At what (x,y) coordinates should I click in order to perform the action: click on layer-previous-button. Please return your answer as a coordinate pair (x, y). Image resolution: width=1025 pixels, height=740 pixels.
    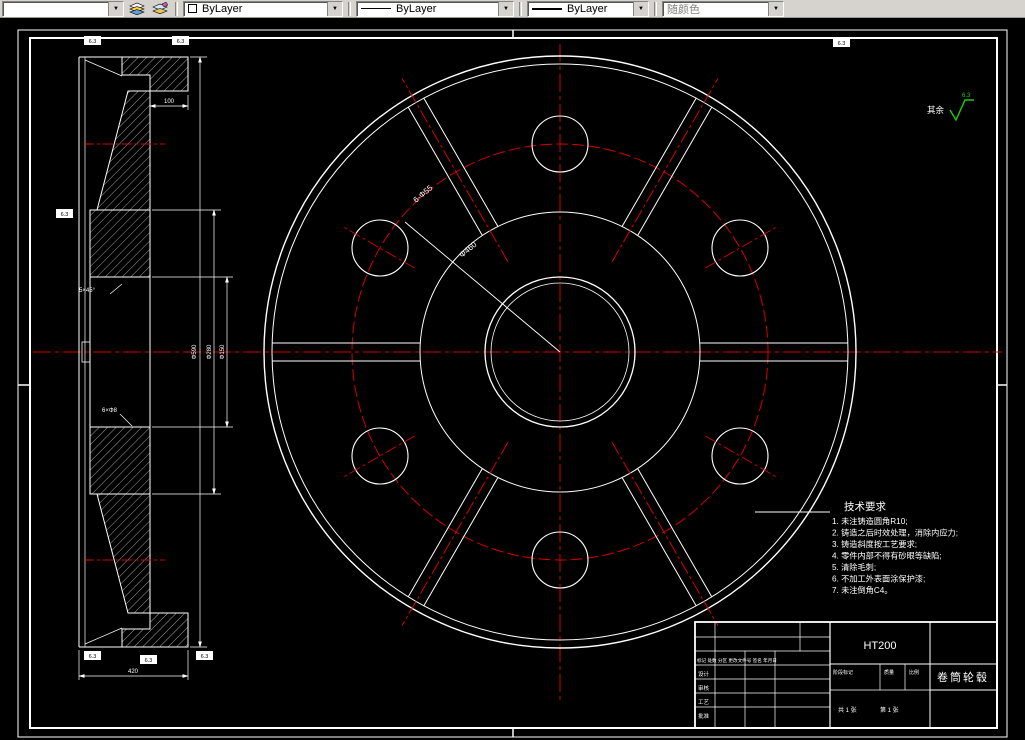
    Looking at the image, I should click on (160, 8).